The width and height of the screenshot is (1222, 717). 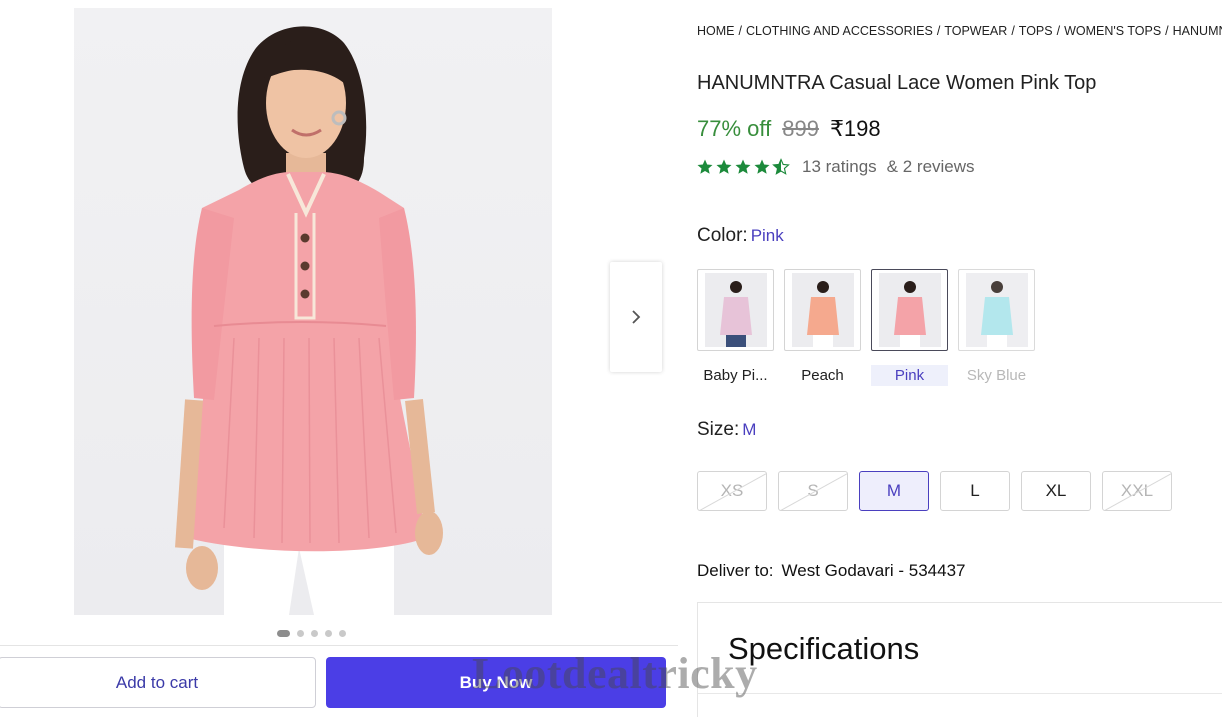 I want to click on color-swatch-pink: Pink, so click(x=909, y=327).